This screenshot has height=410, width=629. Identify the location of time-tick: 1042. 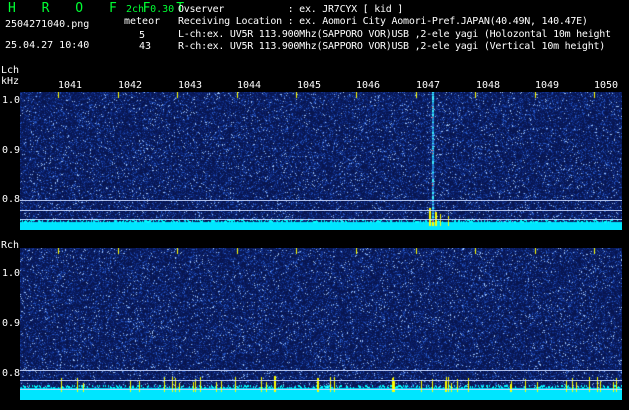
(130, 85).